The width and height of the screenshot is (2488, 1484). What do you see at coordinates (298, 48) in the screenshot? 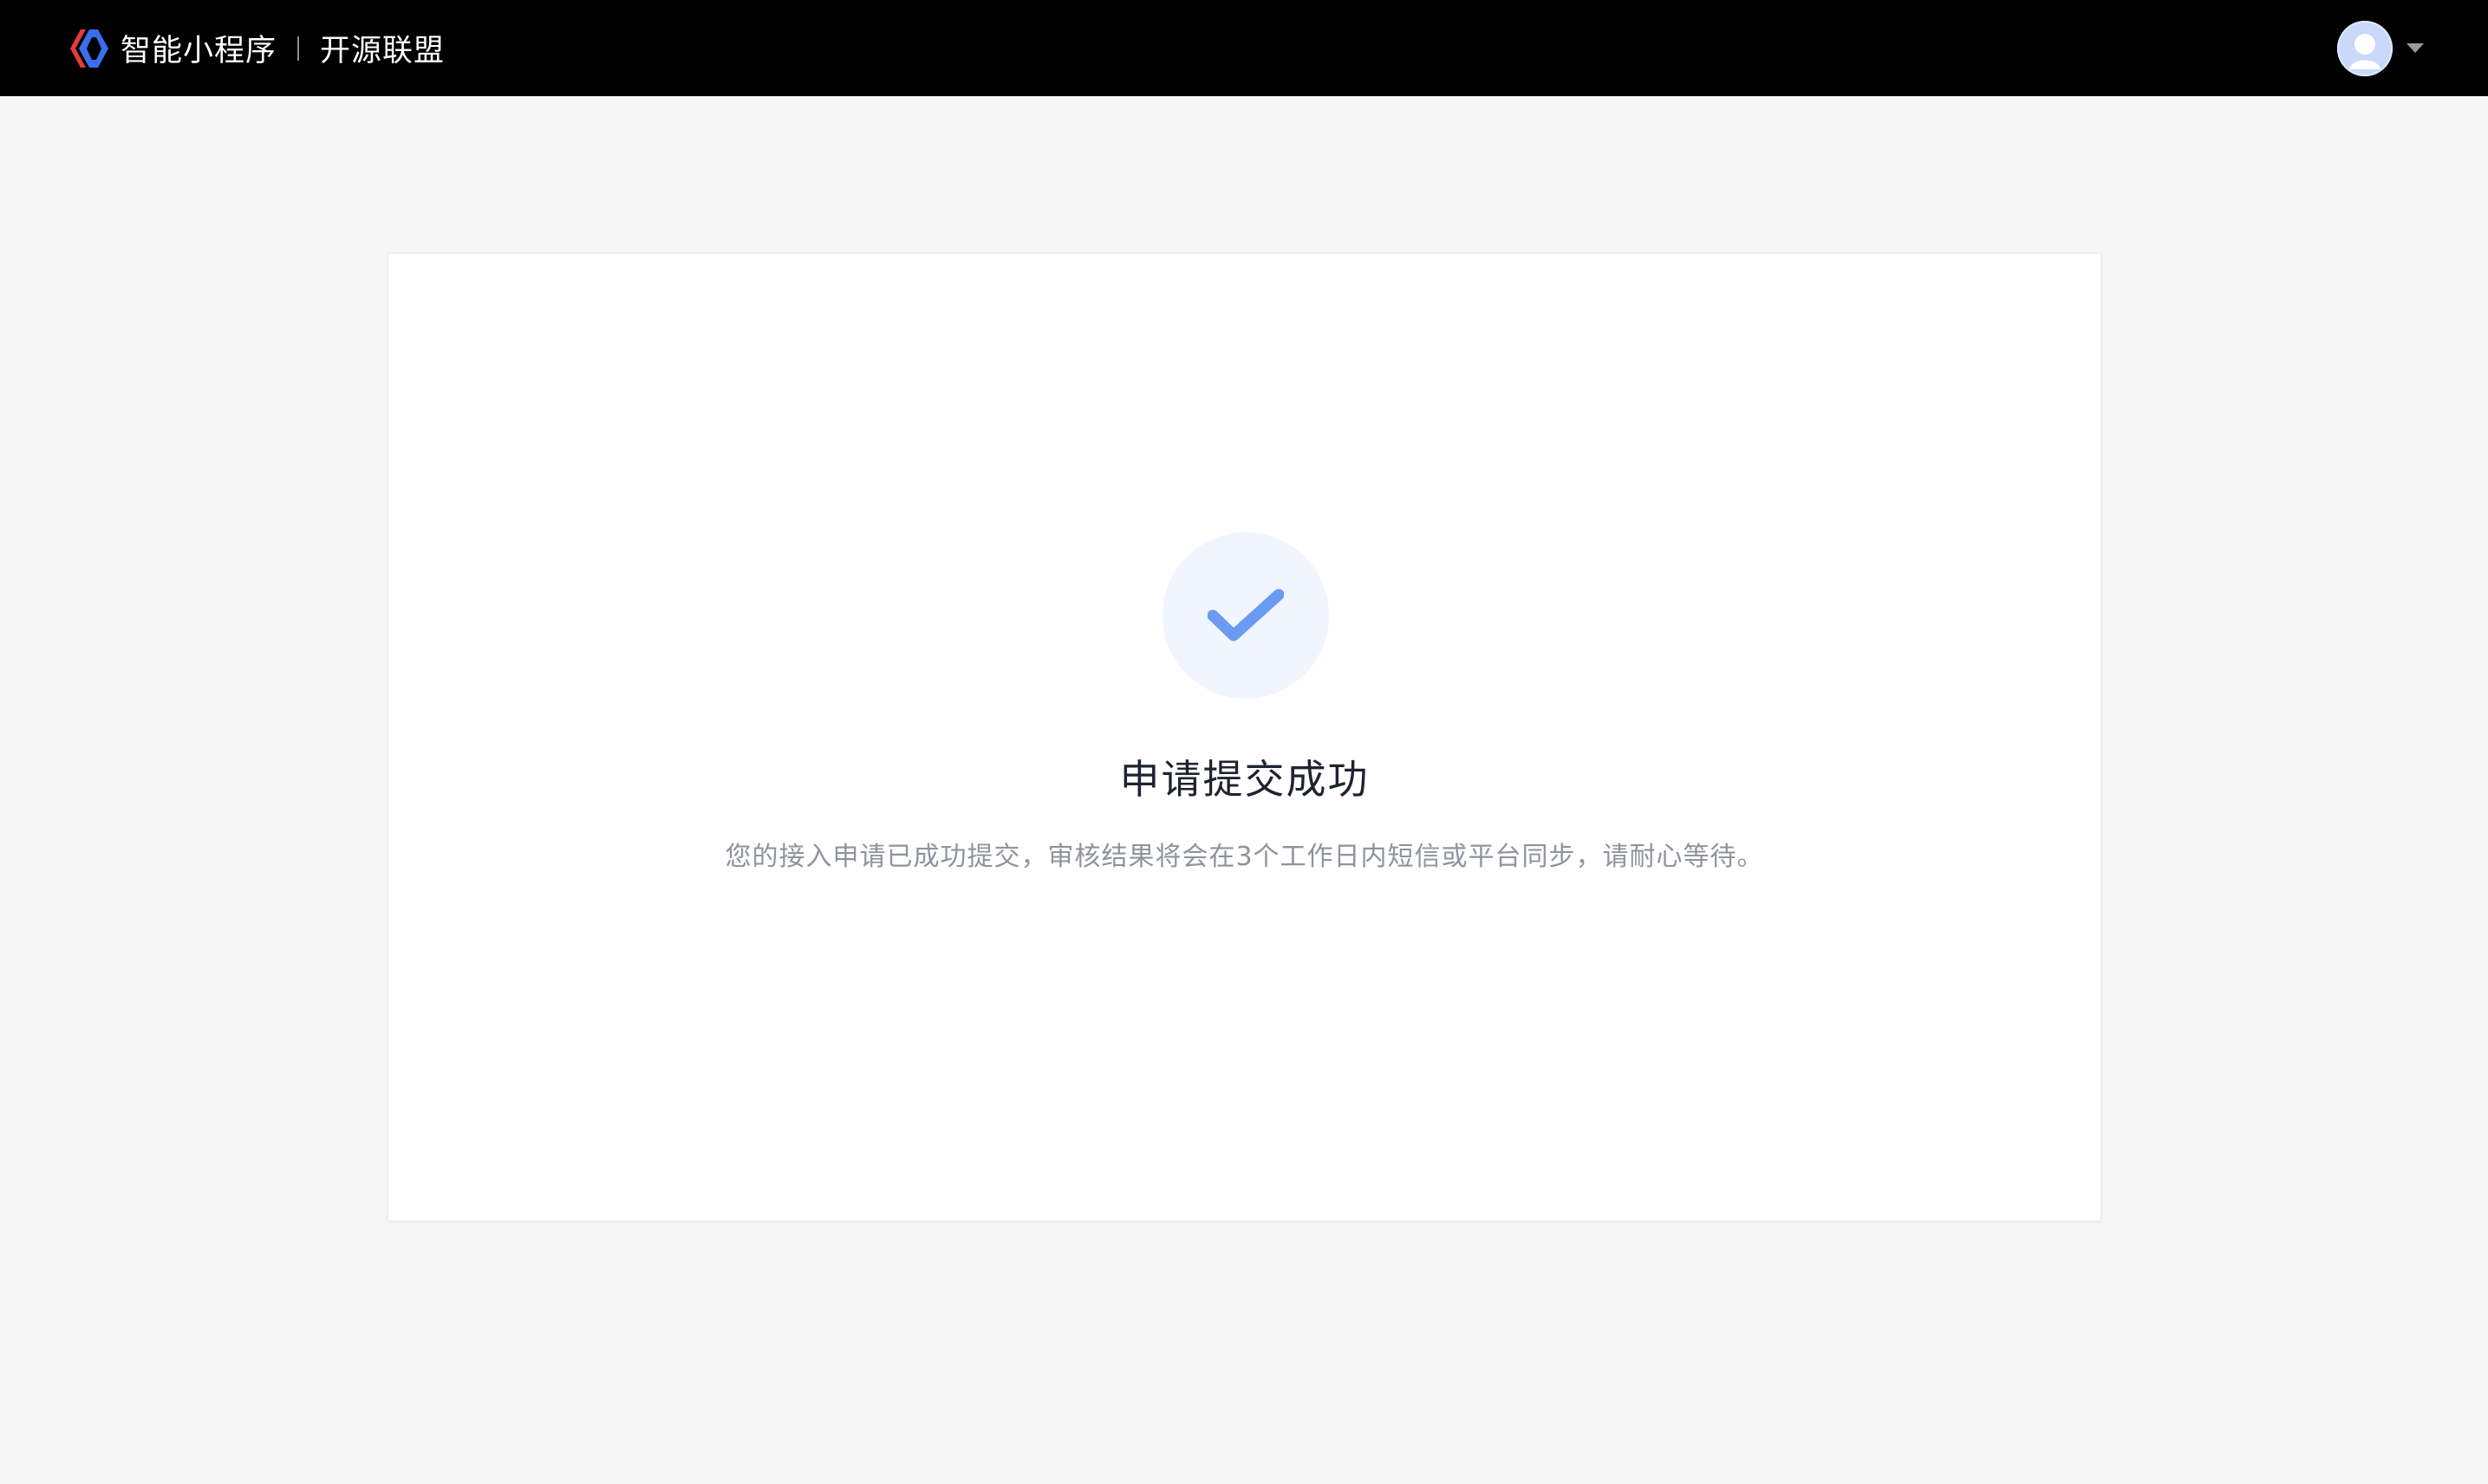
I see `brand-divider` at bounding box center [298, 48].